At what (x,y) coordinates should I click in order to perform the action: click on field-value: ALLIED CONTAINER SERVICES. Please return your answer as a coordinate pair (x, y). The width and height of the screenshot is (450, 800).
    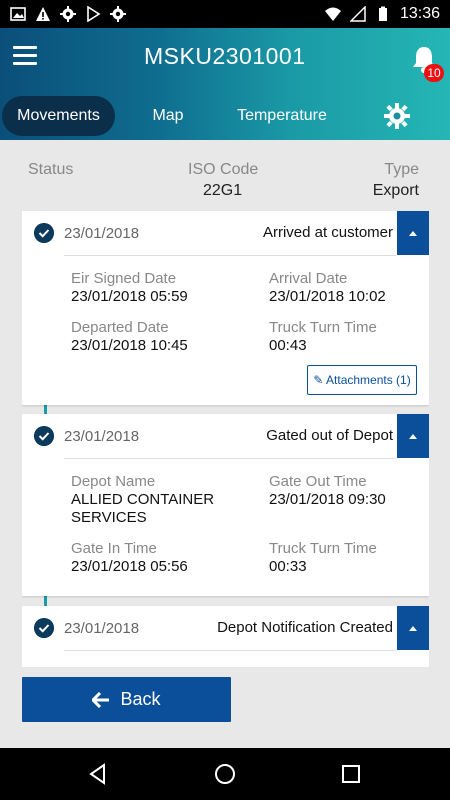
    Looking at the image, I should click on (143, 508).